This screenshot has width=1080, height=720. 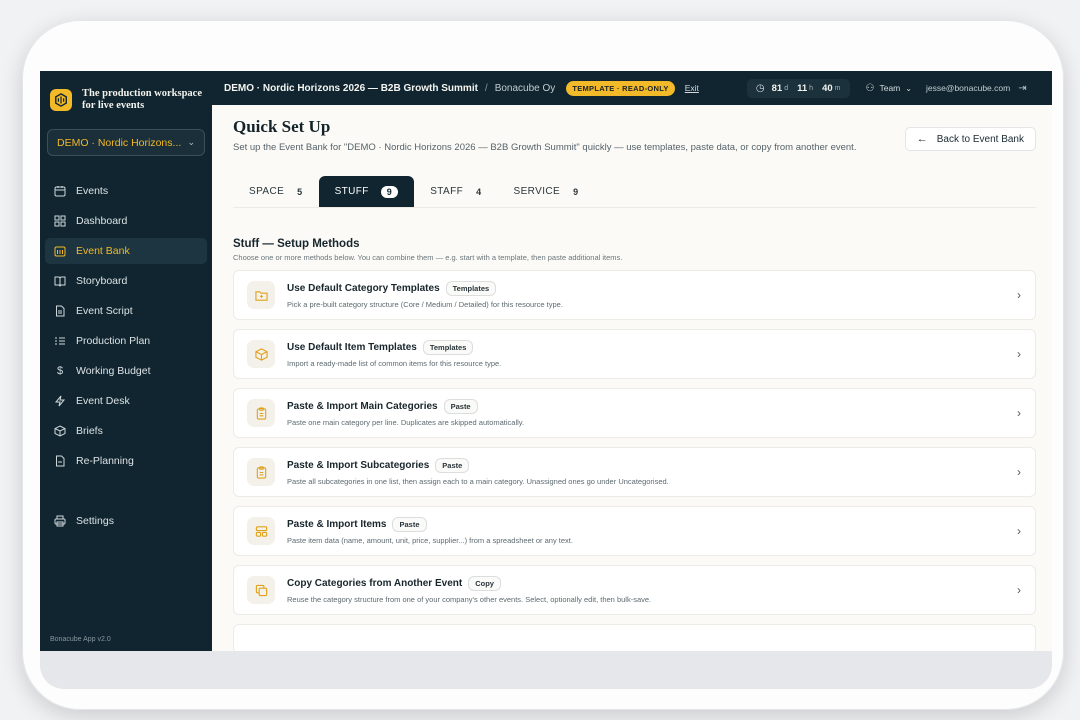 I want to click on sidebar-item-re-planning: Re-Planning, so click(x=126, y=461).